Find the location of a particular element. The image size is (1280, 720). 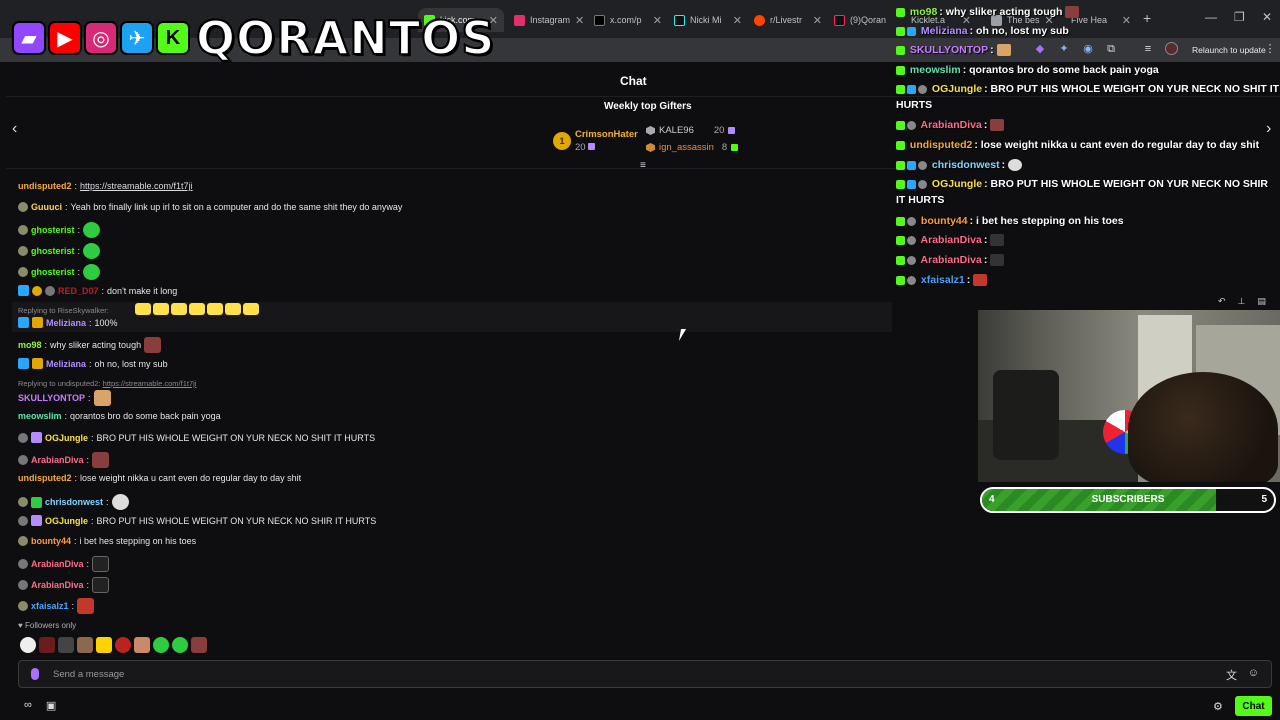

username: meowslim is located at coordinates (40, 416).